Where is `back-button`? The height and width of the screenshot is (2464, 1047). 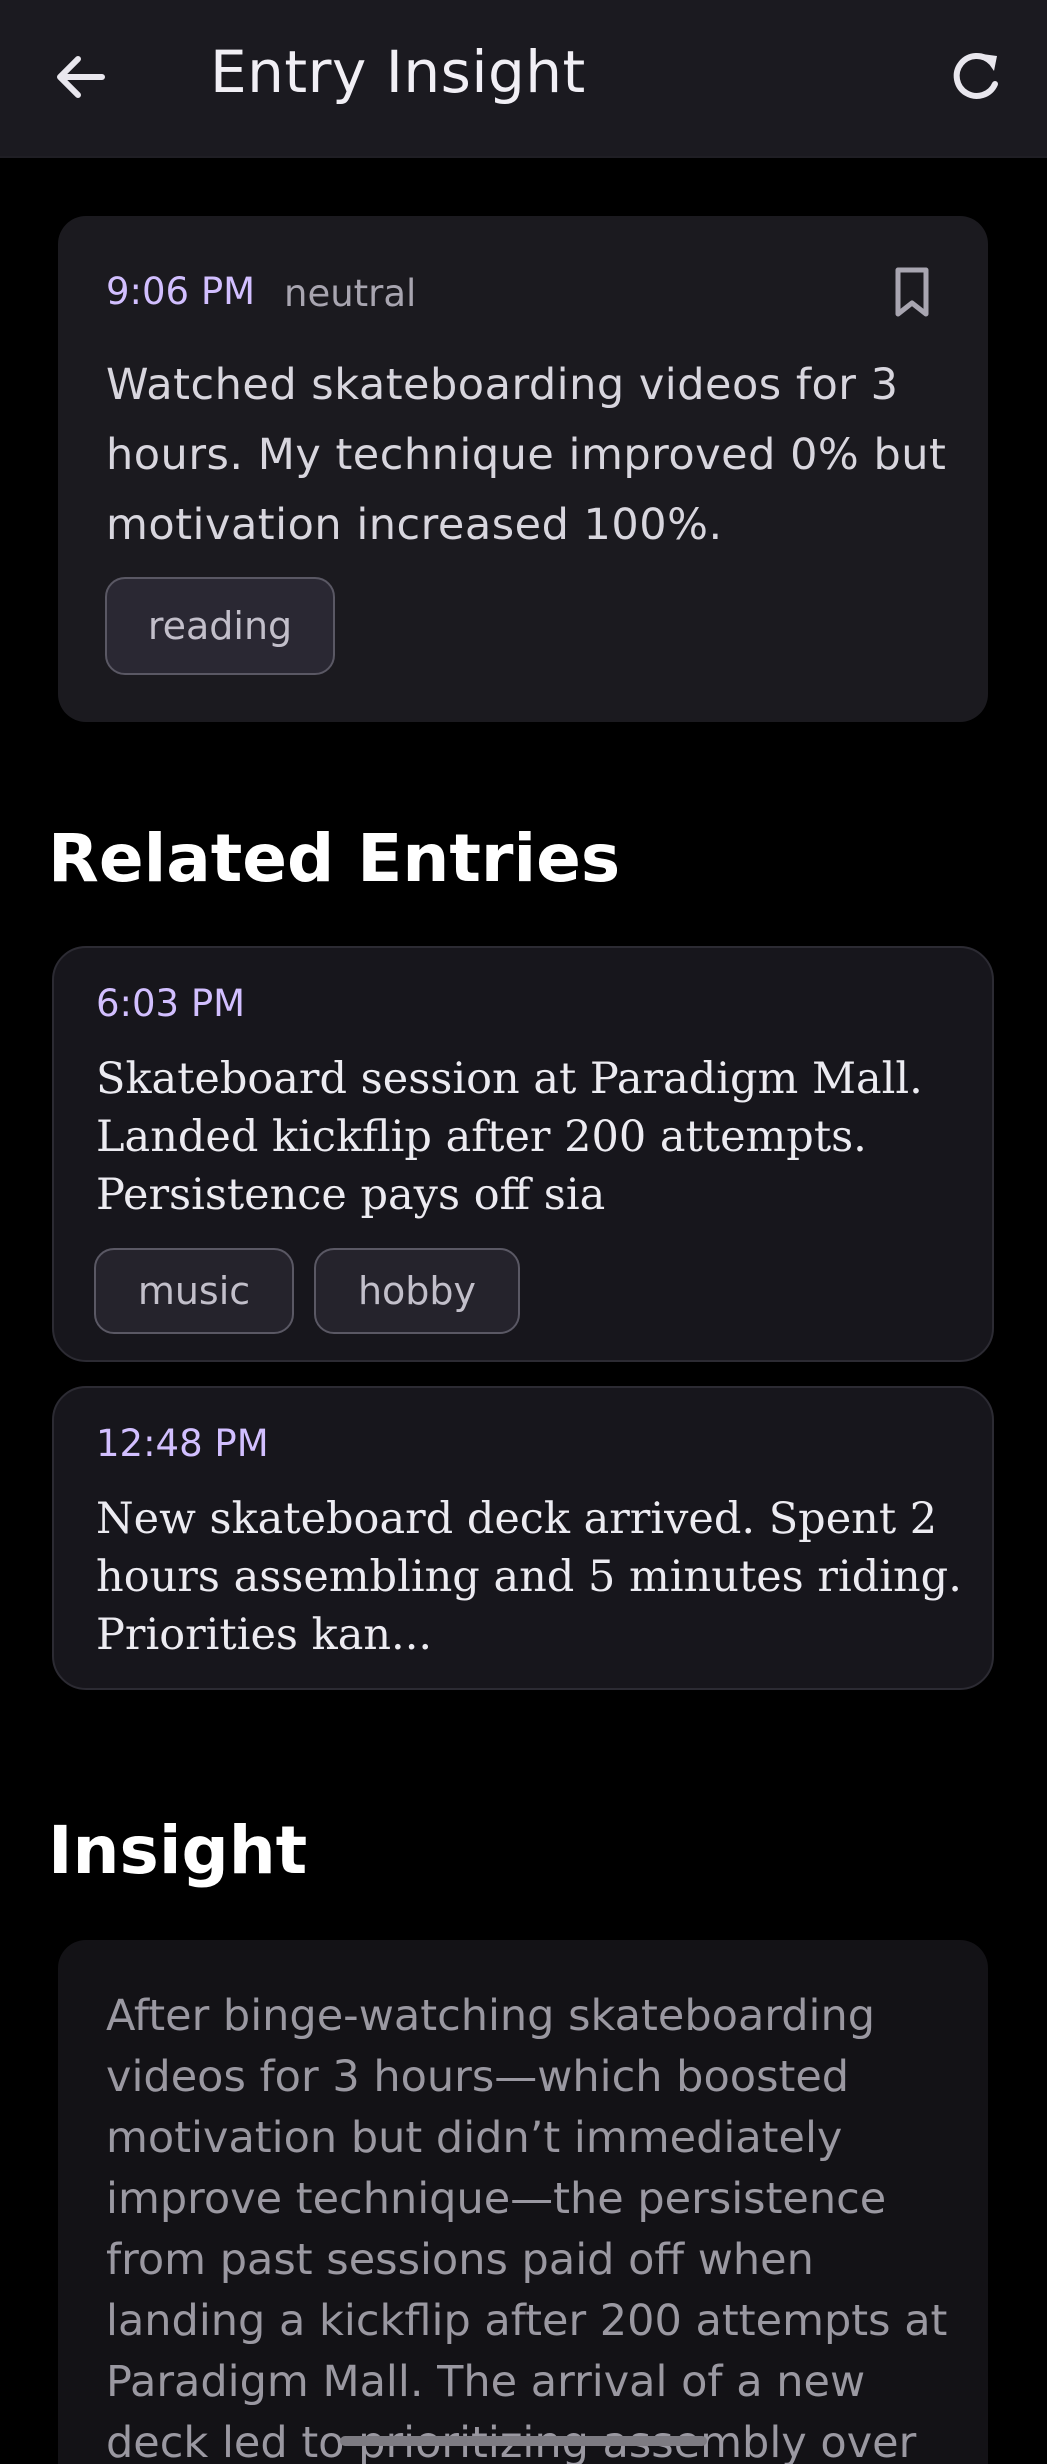
back-button is located at coordinates (81, 77).